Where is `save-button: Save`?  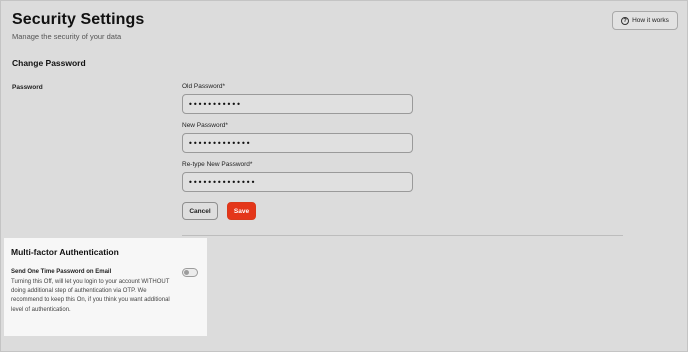 save-button: Save is located at coordinates (241, 211).